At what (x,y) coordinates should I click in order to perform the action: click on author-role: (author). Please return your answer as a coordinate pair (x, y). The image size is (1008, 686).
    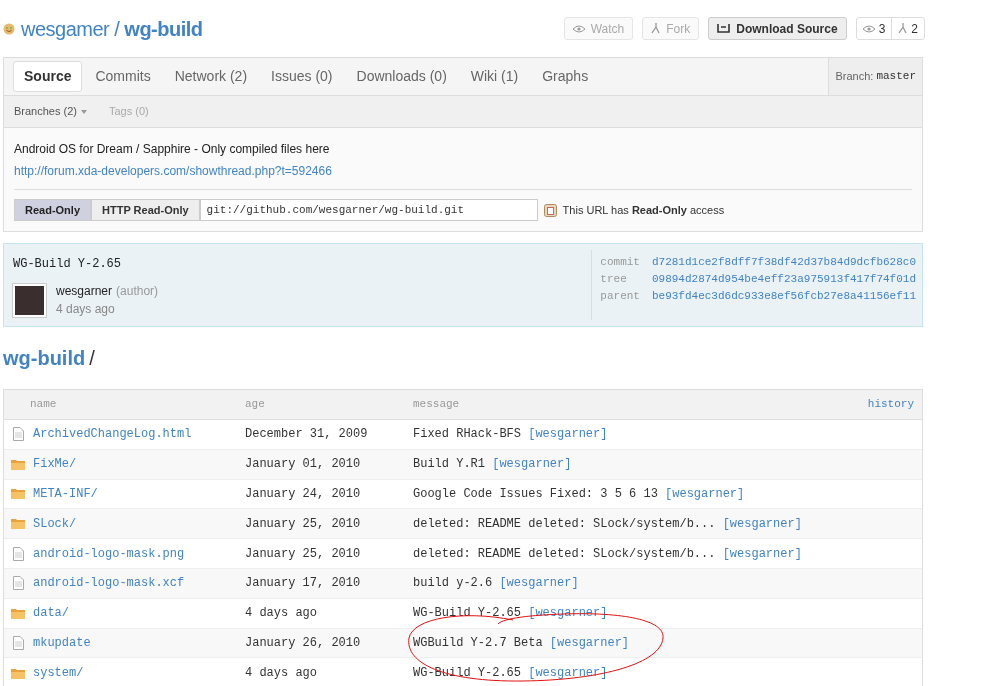
    Looking at the image, I should click on (137, 291).